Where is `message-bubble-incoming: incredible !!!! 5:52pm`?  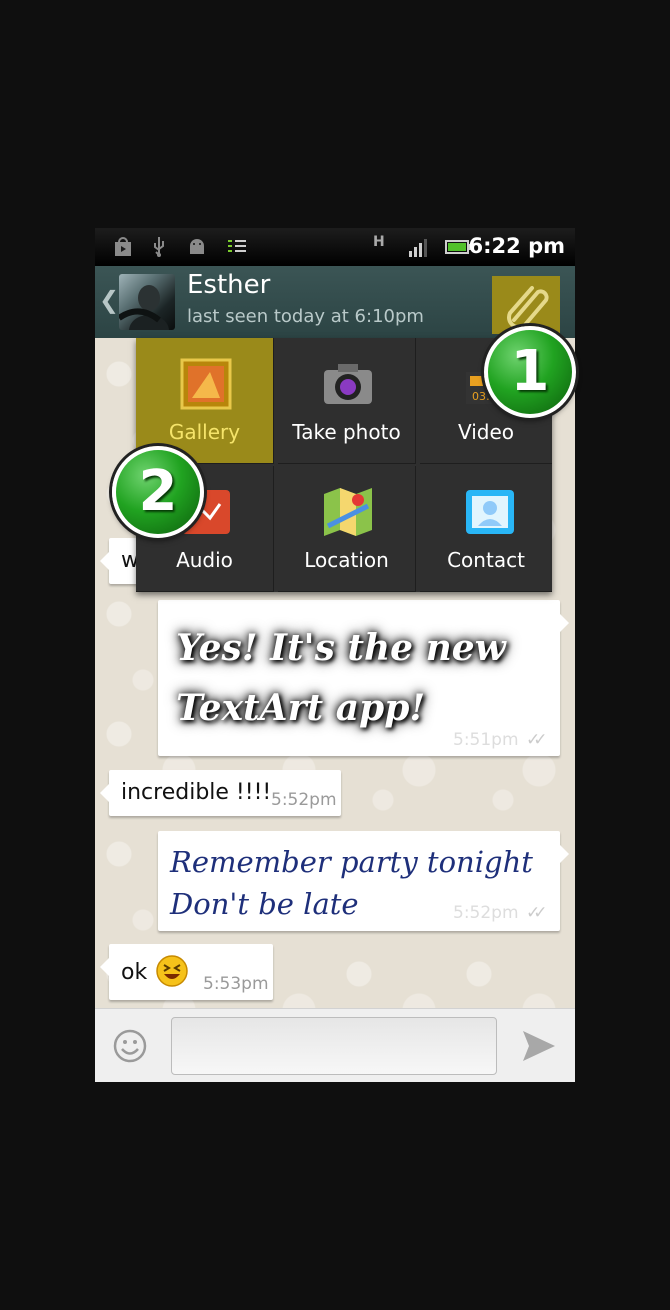
message-bubble-incoming: incredible !!!! 5:52pm is located at coordinates (220, 793).